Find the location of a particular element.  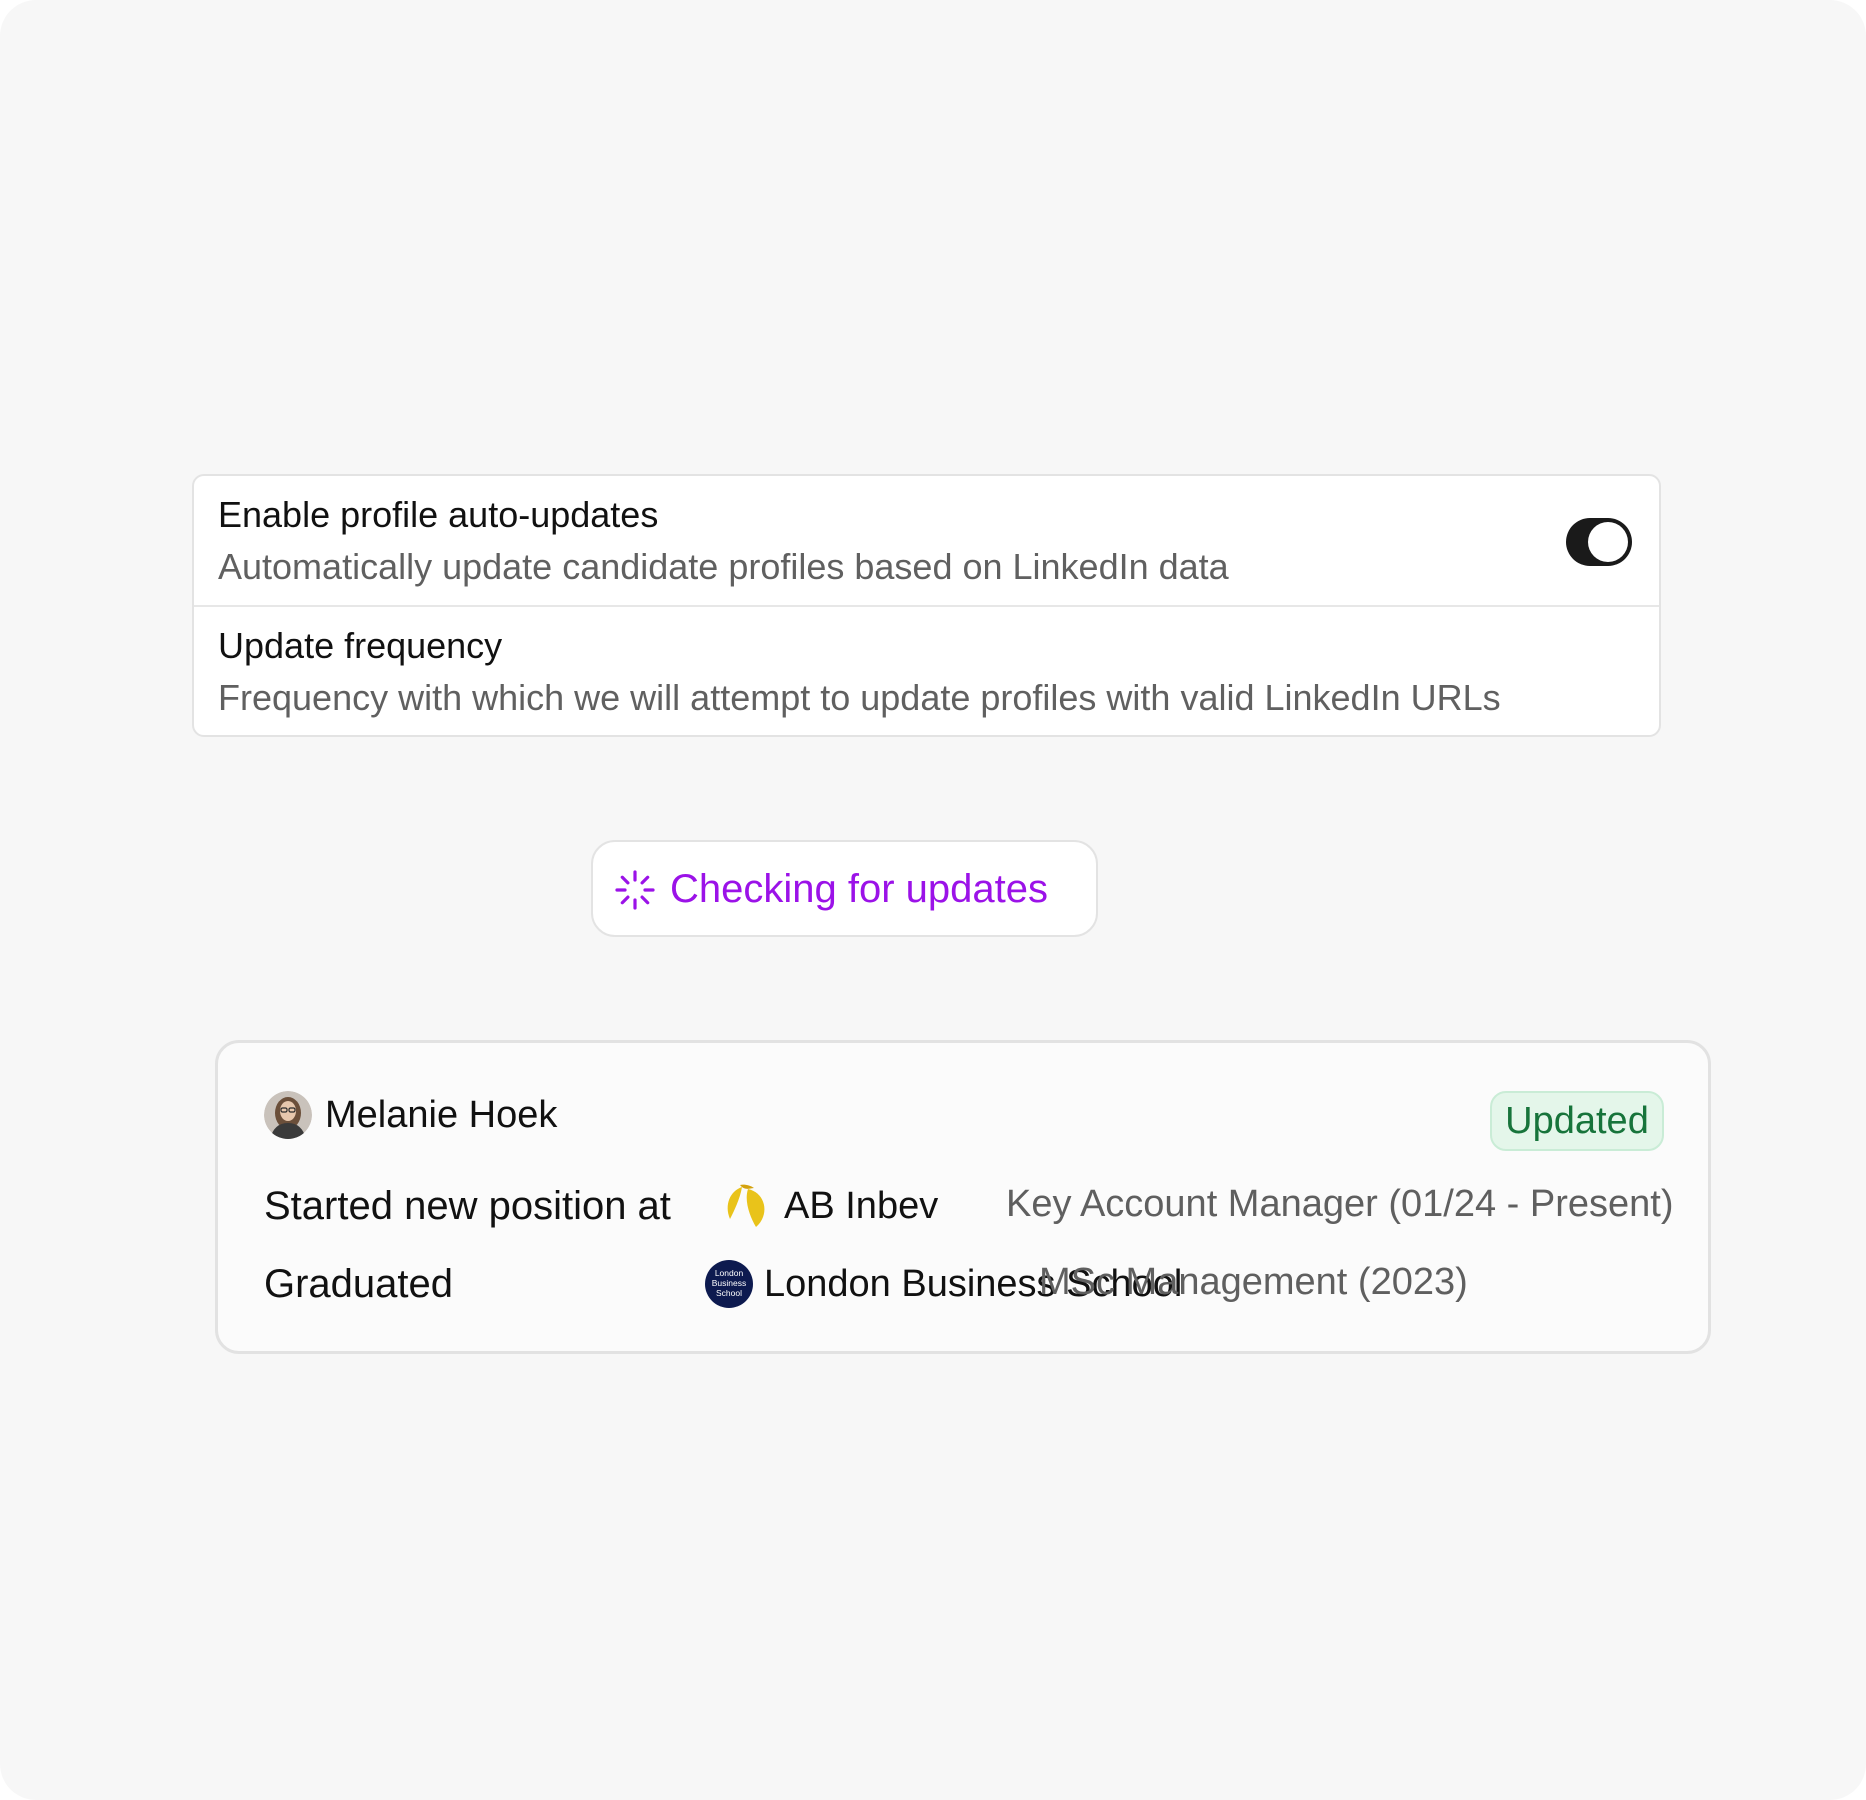

london-business-school-logo-icon: London Business School is located at coordinates (729, 1284).